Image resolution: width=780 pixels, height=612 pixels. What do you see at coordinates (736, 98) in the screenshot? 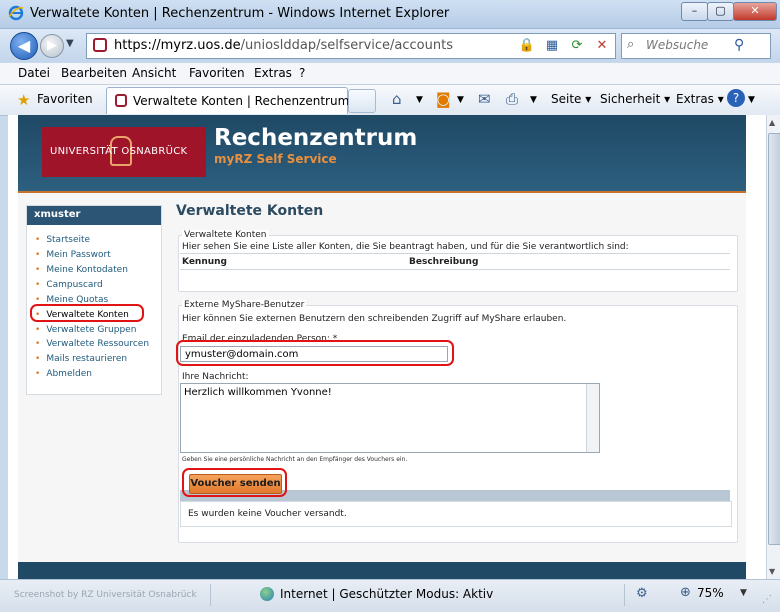
I see `help-icon: ?` at bounding box center [736, 98].